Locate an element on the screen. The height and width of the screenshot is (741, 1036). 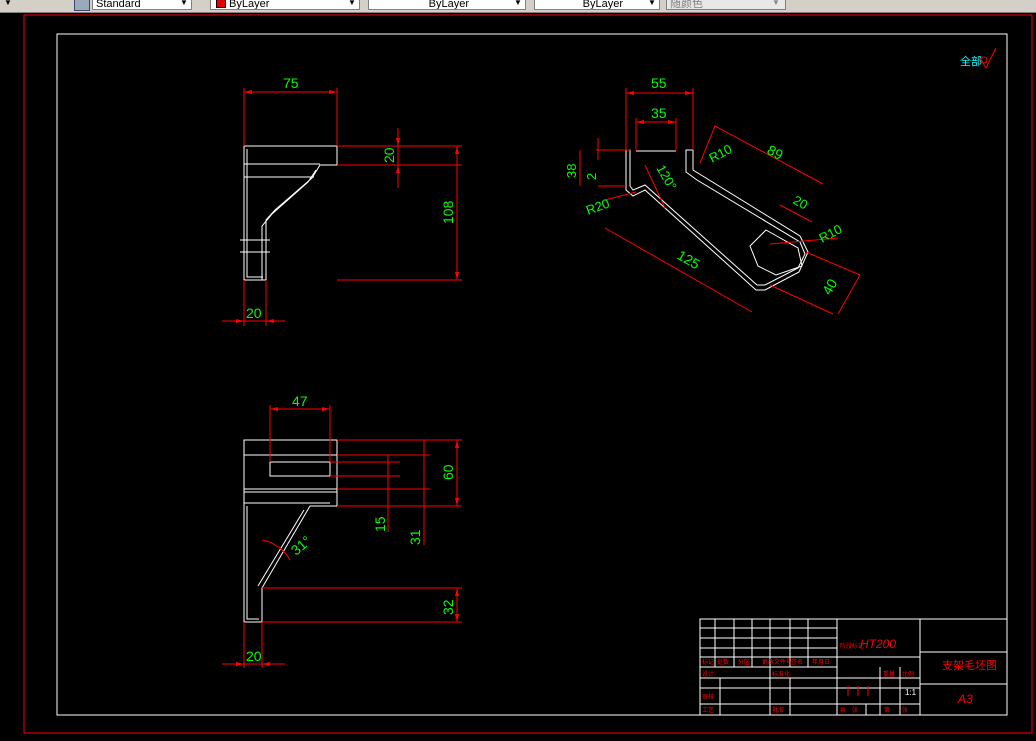
sheet-size-label: A3 is located at coordinates (965, 699).